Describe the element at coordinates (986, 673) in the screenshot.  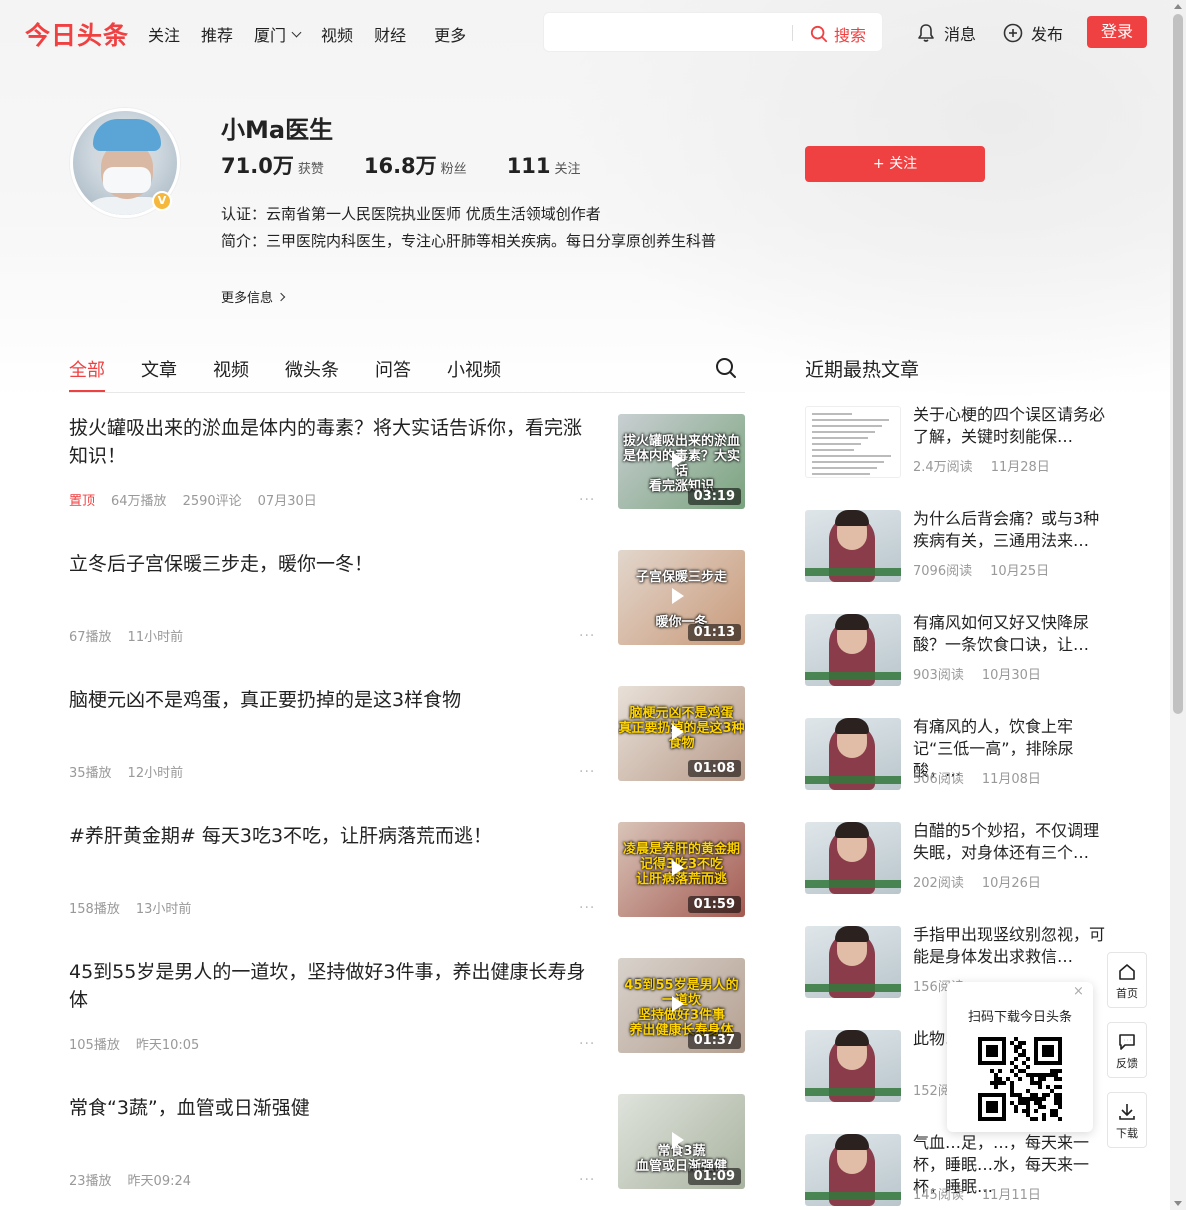
I see `hot-article-meta: 903阅读 10月30日` at that location.